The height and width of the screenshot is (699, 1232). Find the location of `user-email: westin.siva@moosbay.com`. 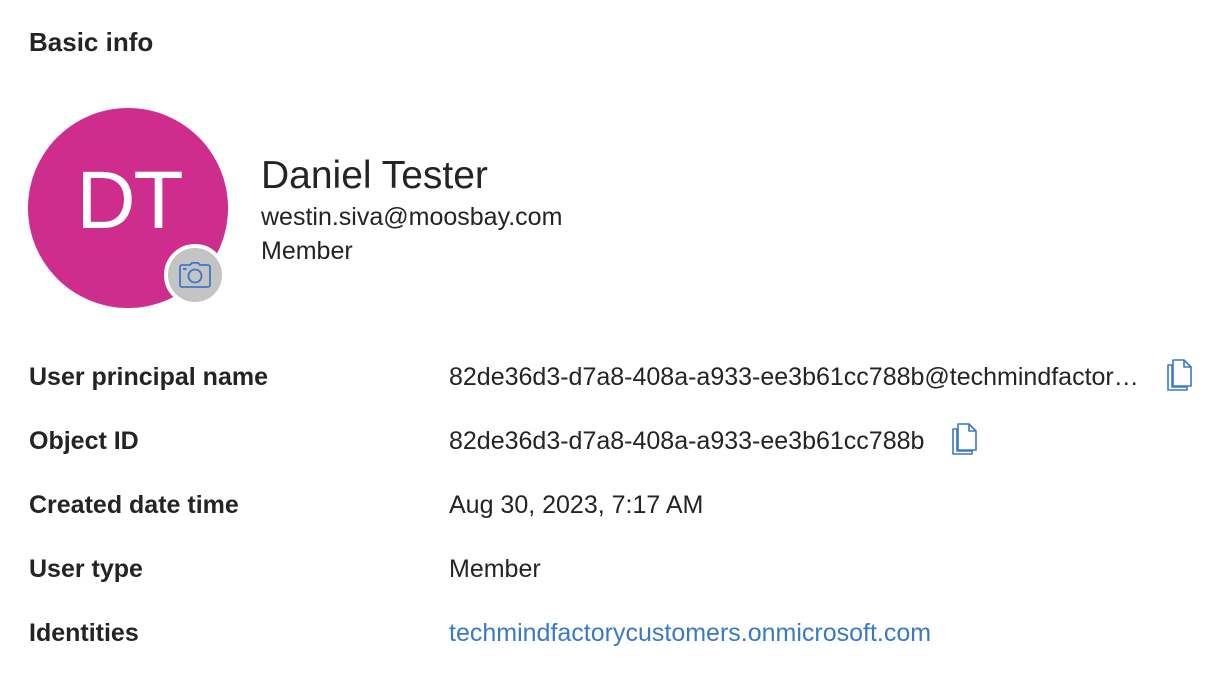

user-email: westin.siva@moosbay.com is located at coordinates (412, 217).